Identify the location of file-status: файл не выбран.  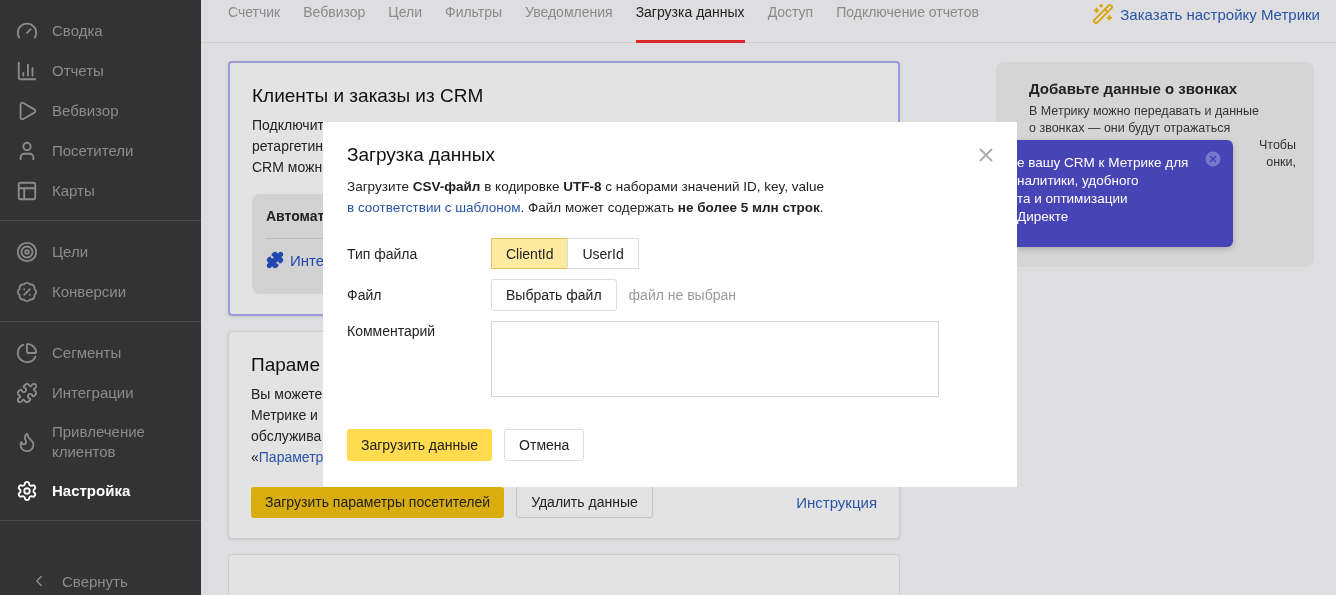
(682, 295).